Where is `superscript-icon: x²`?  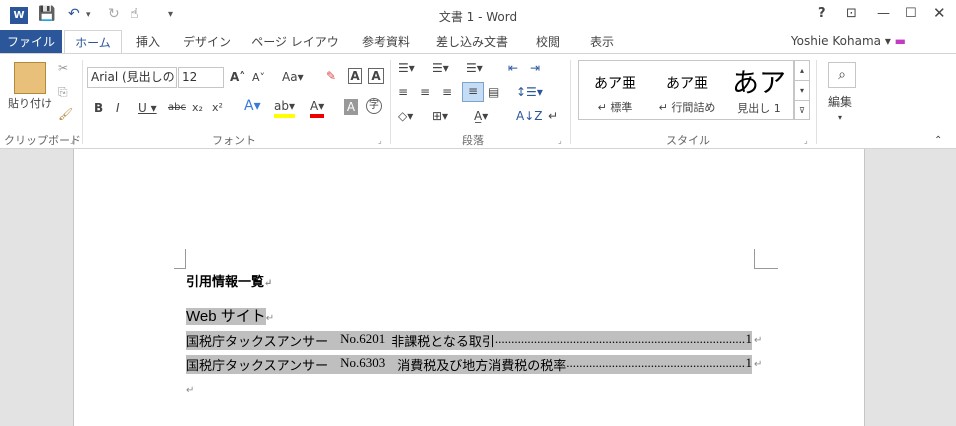 superscript-icon: x² is located at coordinates (217, 108).